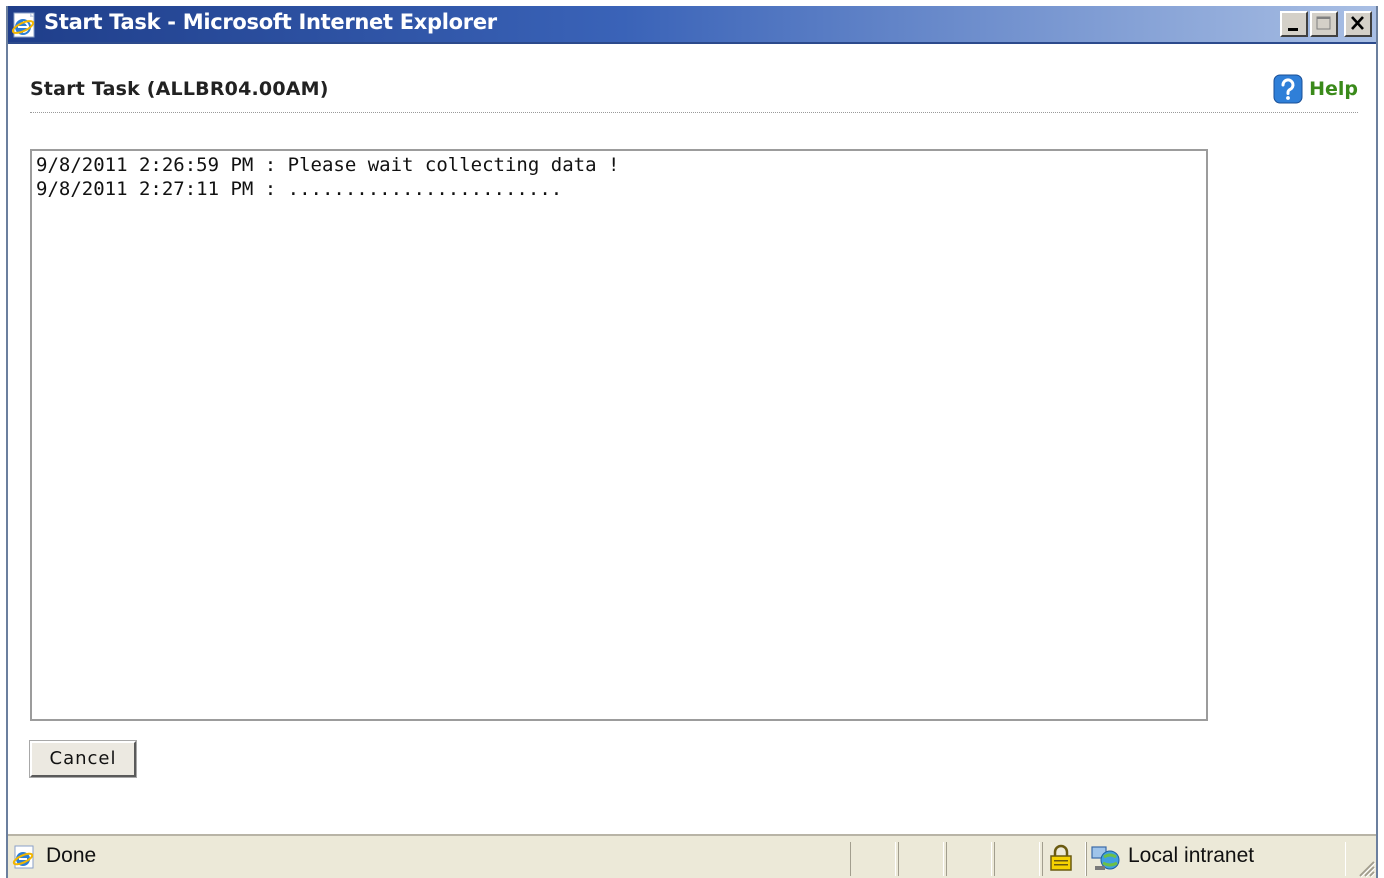 The height and width of the screenshot is (878, 1384). Describe the element at coordinates (23, 25) in the screenshot. I see `internet-explorer-icon` at that location.